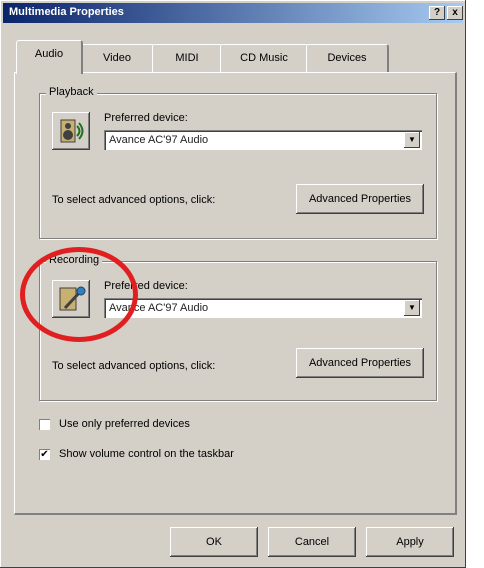 This screenshot has height=568, width=484. I want to click on close-button: x, so click(455, 13).